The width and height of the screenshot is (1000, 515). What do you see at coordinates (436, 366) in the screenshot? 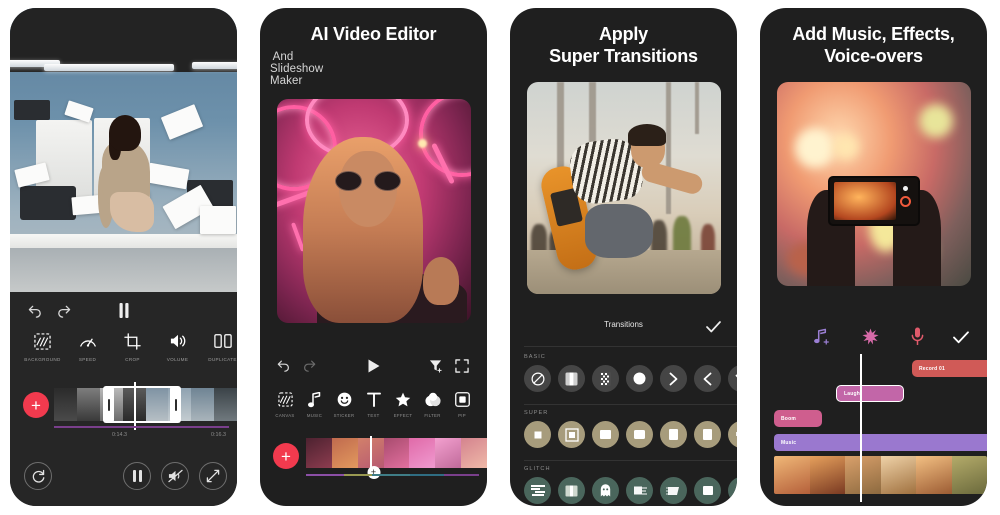
I see `filter-add-icon` at bounding box center [436, 366].